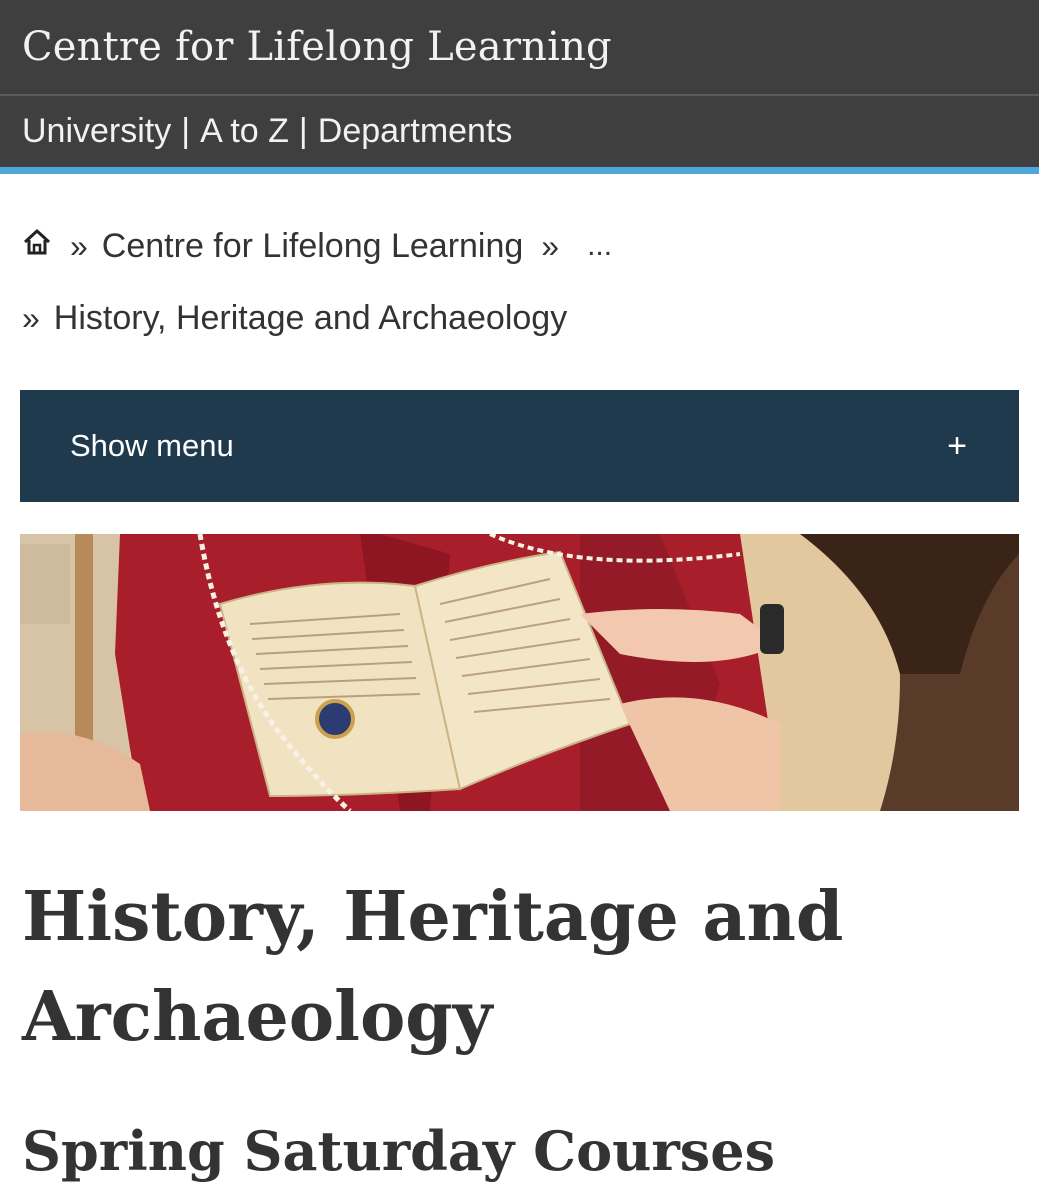 This screenshot has height=1200, width=1039. Describe the element at coordinates (310, 317) in the screenshot. I see `breadcrumb-current: History, Heritage and Archaeology` at that location.